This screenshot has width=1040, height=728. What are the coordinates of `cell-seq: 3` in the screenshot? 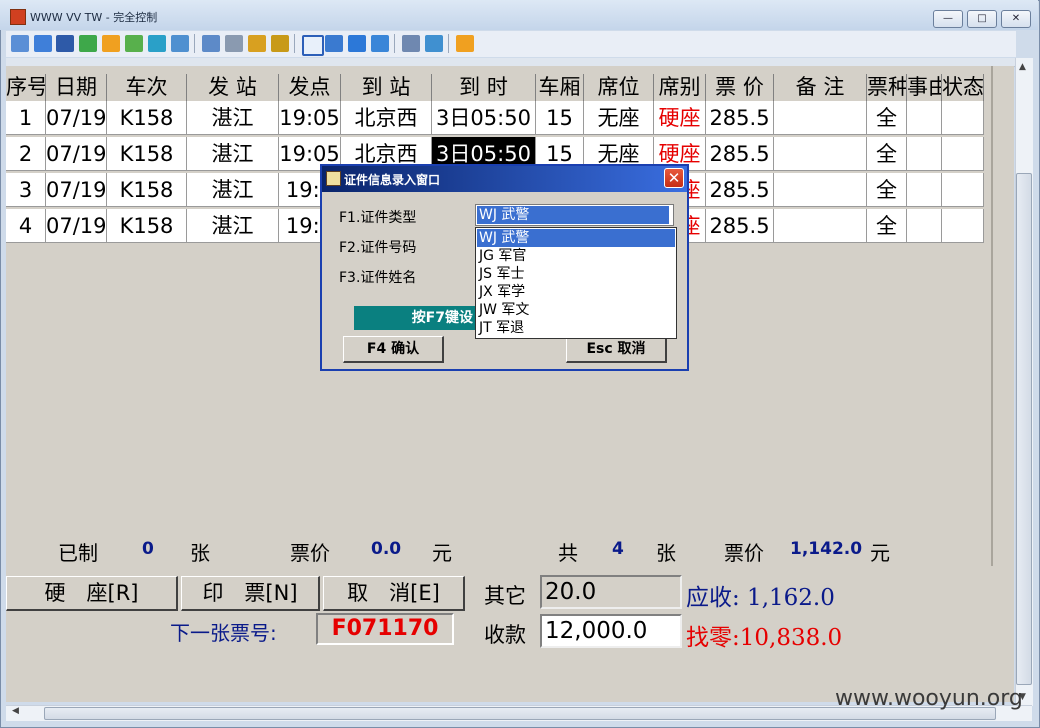 It's located at (26, 190).